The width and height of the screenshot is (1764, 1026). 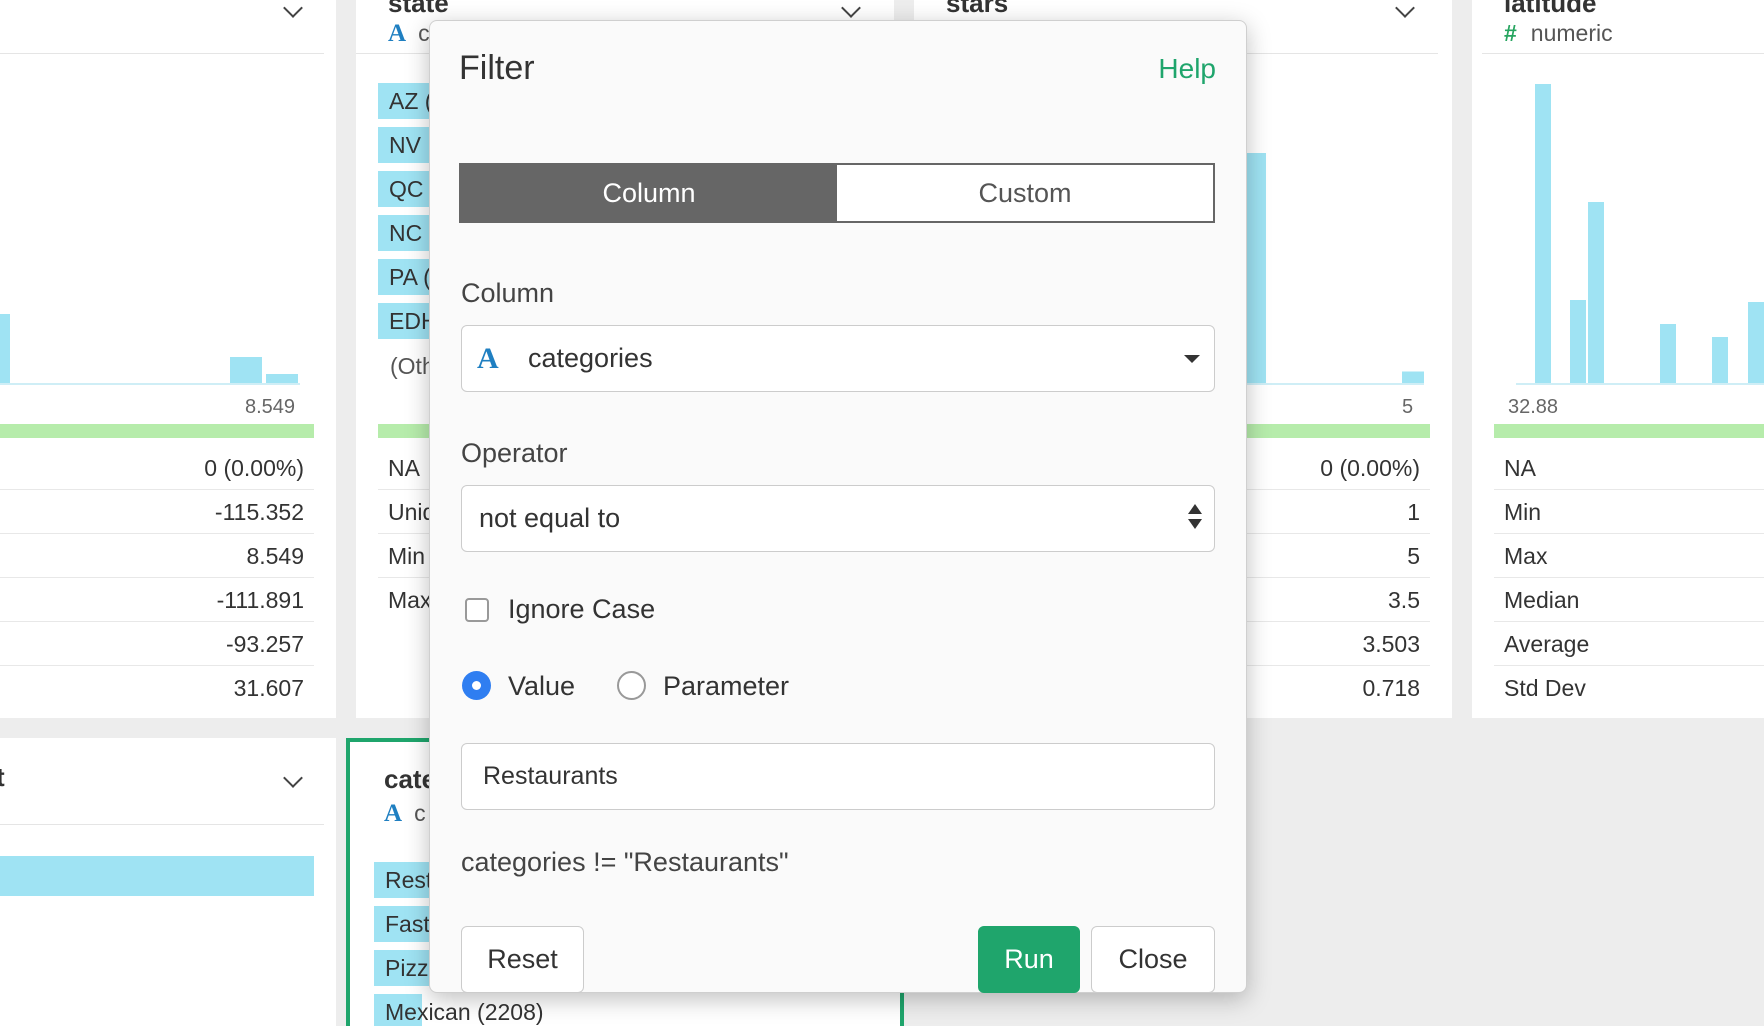 I want to click on parameter-radio, so click(x=631, y=685).